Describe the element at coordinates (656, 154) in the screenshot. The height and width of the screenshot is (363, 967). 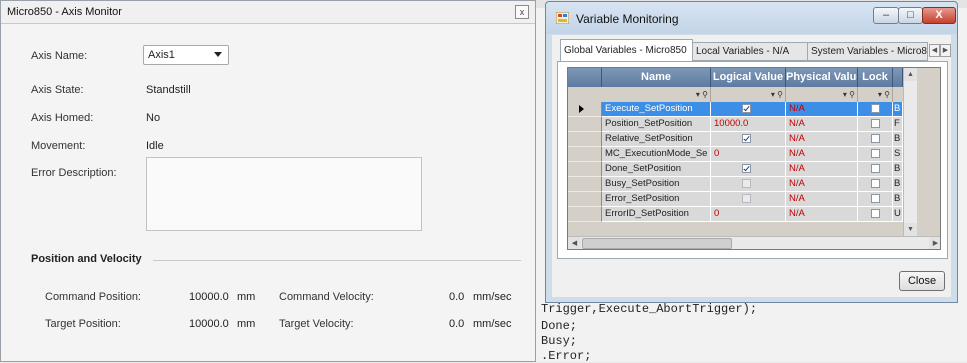
I see `variable-name-cell: MC_ExecutionMode_Se` at that location.